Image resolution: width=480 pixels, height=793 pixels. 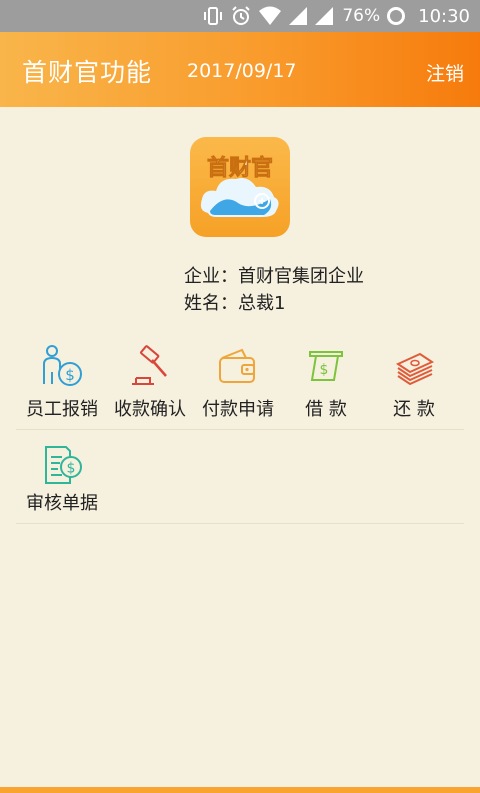 I want to click on money-stack-icon, so click(x=415, y=369).